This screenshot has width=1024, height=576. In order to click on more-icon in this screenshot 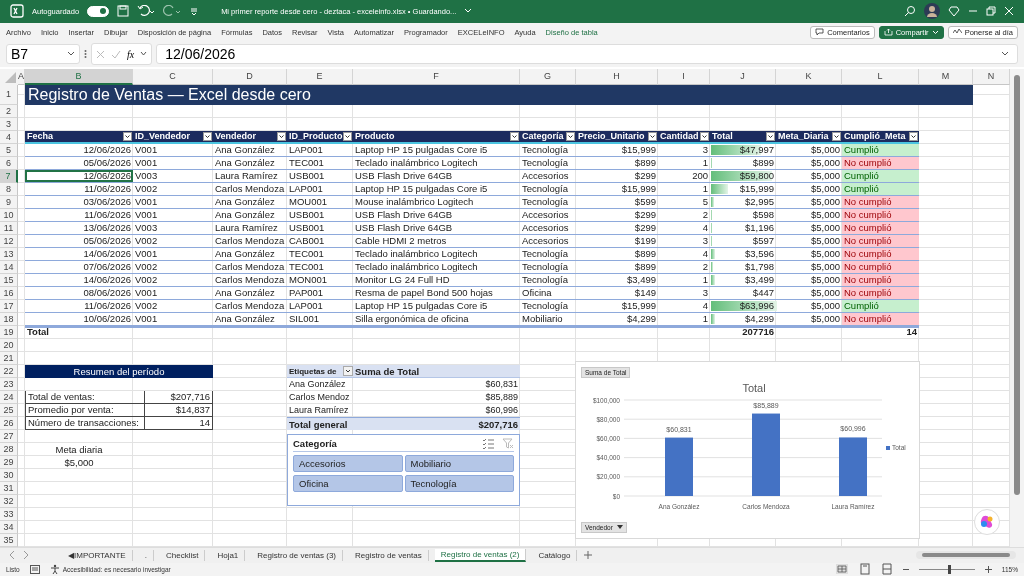, I will do `click(85, 54)`.